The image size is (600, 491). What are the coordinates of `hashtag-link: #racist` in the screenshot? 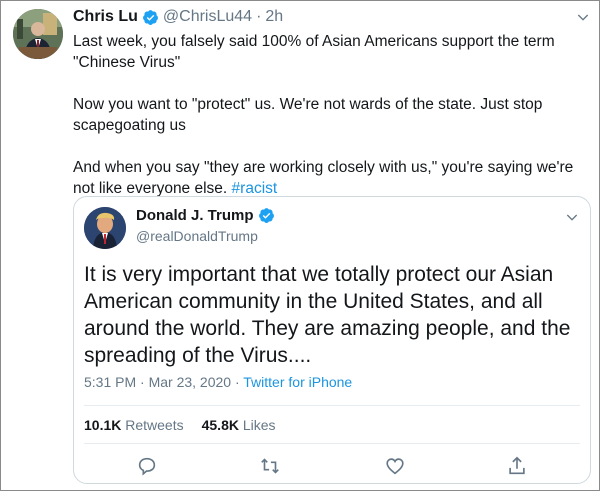 It's located at (255, 188).